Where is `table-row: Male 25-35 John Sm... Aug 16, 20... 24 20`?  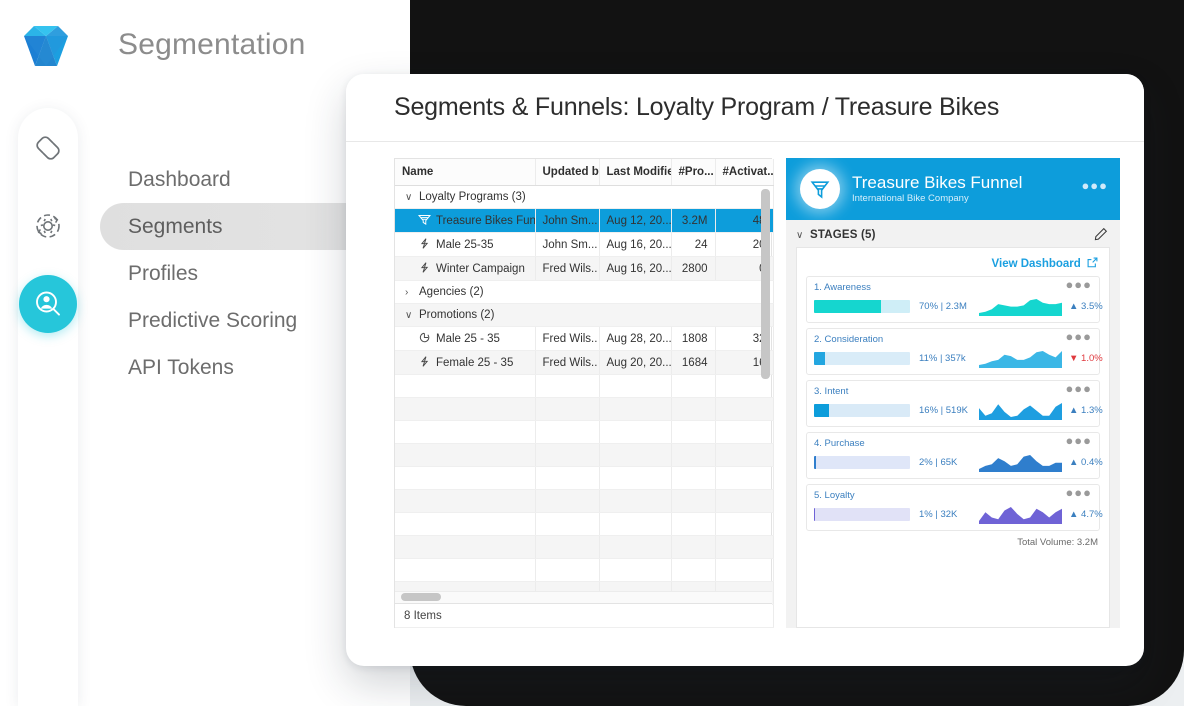
table-row: Male 25-35 John Sm... Aug 16, 20... 24 20 is located at coordinates (584, 244).